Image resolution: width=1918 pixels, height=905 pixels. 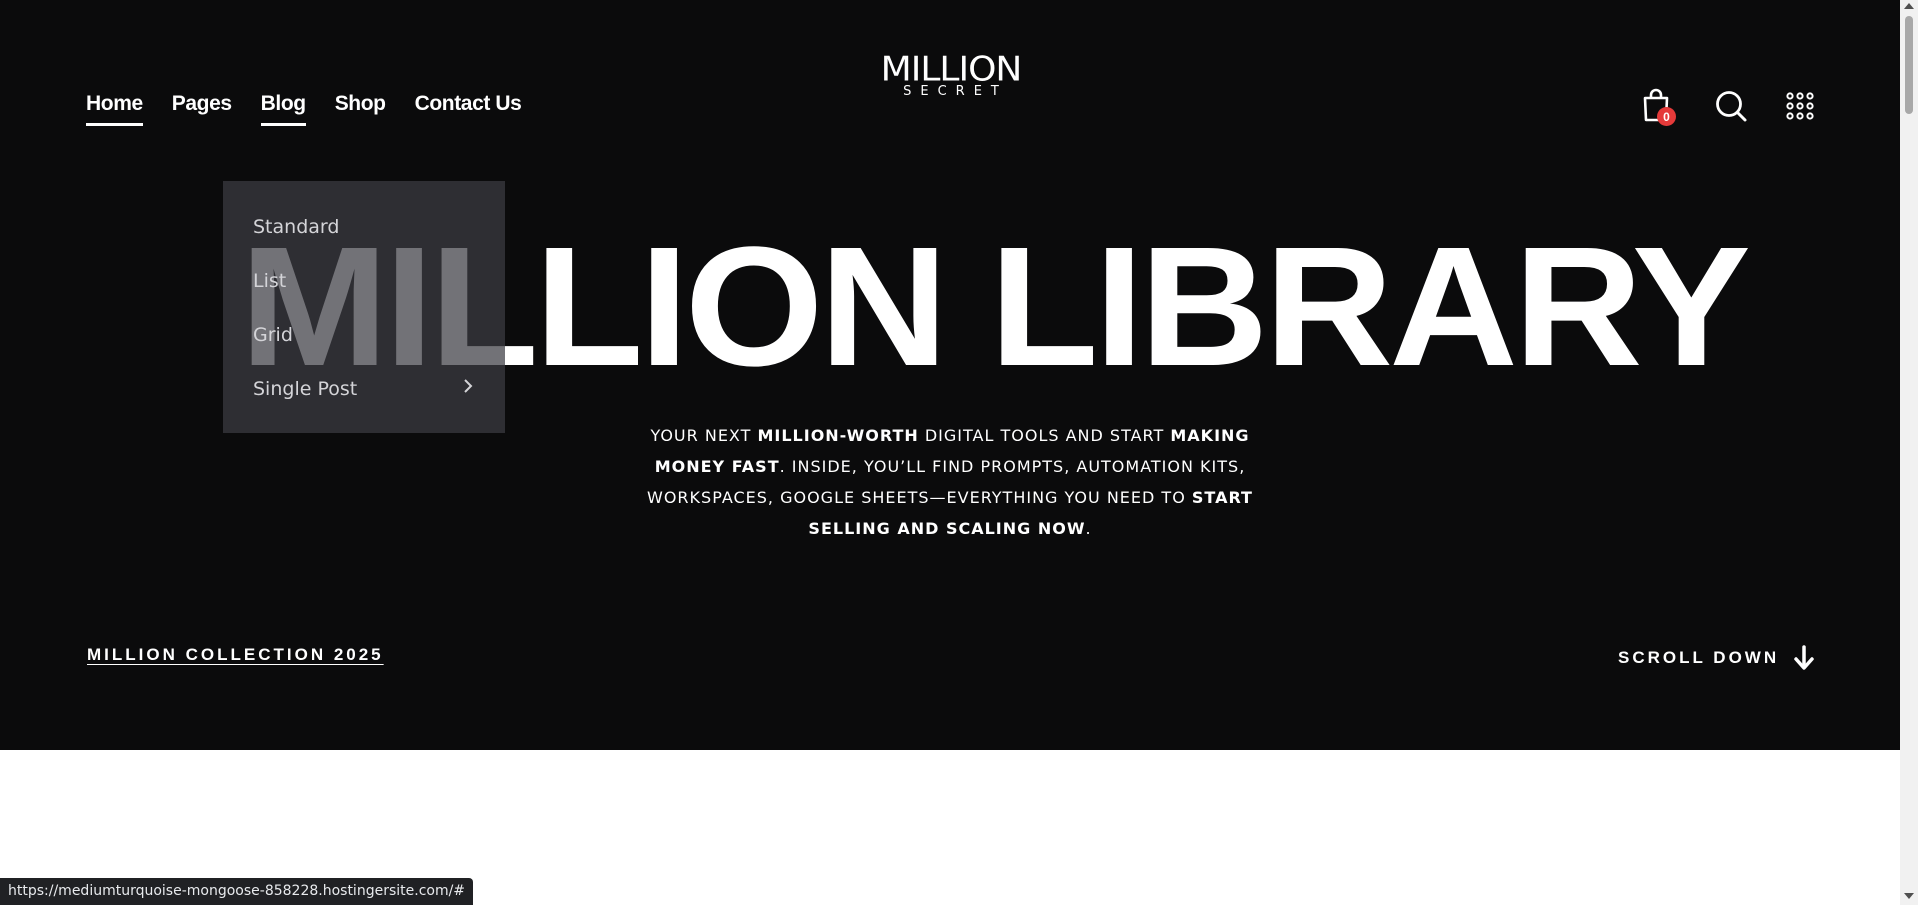 What do you see at coordinates (305, 389) in the screenshot?
I see `dropdown-item-single-post: Single Post` at bounding box center [305, 389].